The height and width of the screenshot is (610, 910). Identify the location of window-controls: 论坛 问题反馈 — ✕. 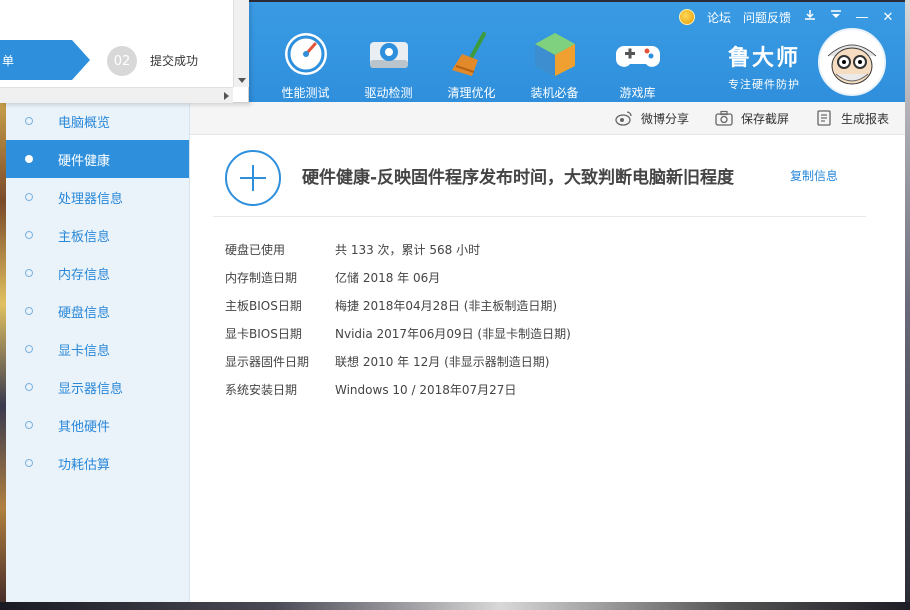
(786, 17).